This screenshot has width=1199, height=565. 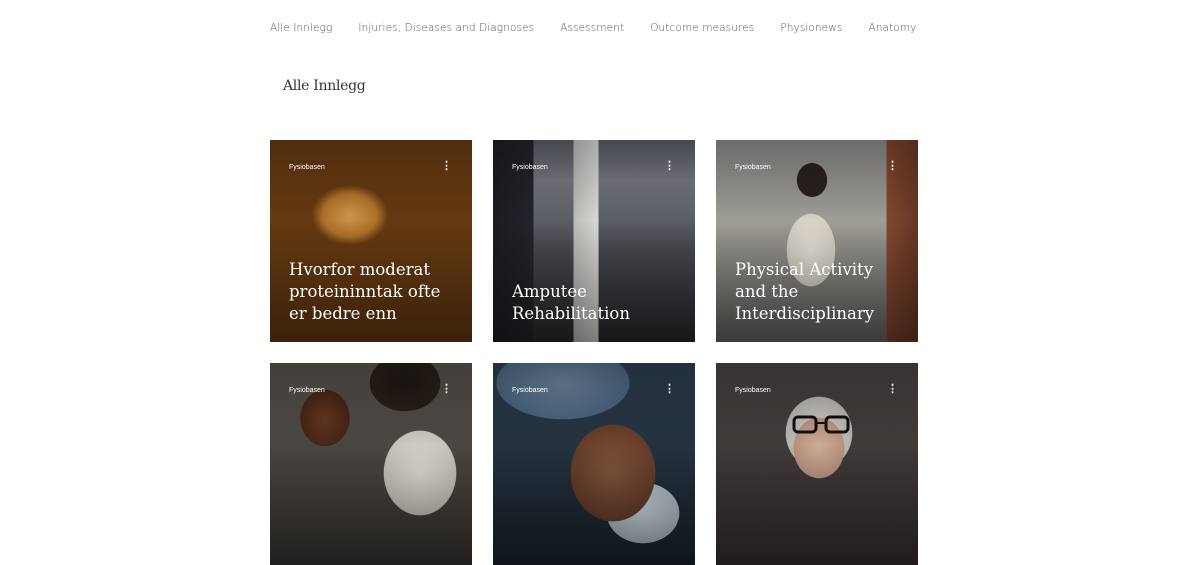 What do you see at coordinates (811, 28) in the screenshot?
I see `nav-item-physionews: Physionews` at bounding box center [811, 28].